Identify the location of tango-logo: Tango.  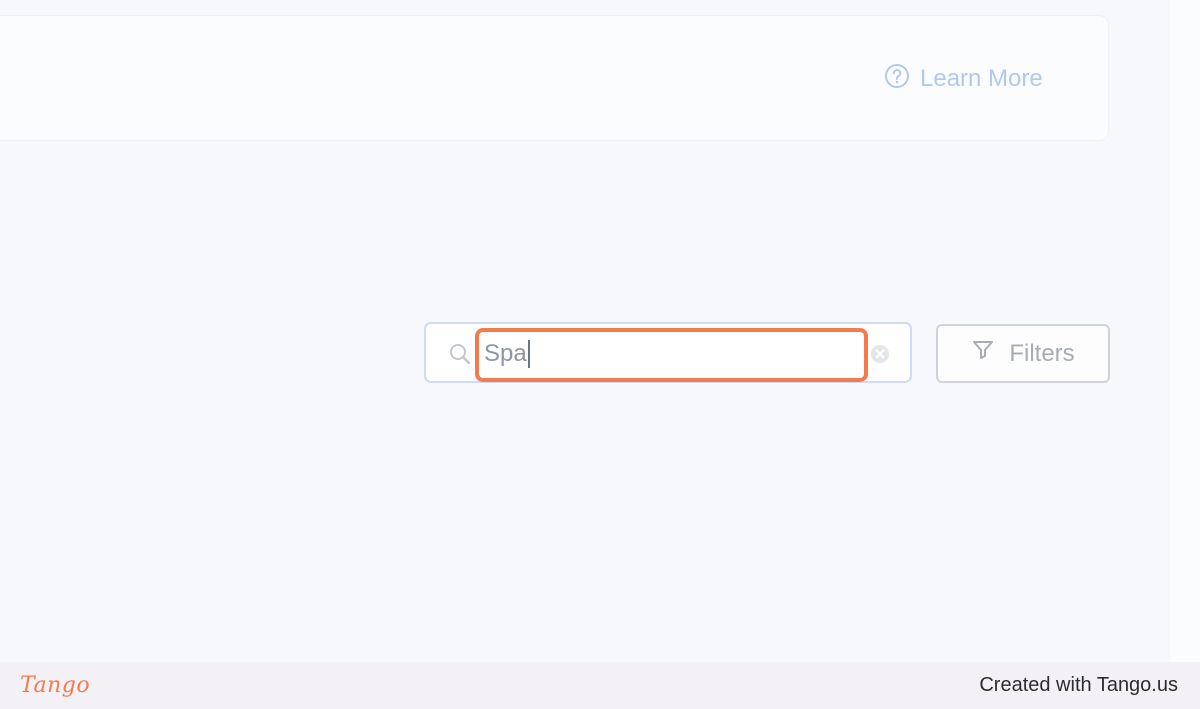
(55, 685).